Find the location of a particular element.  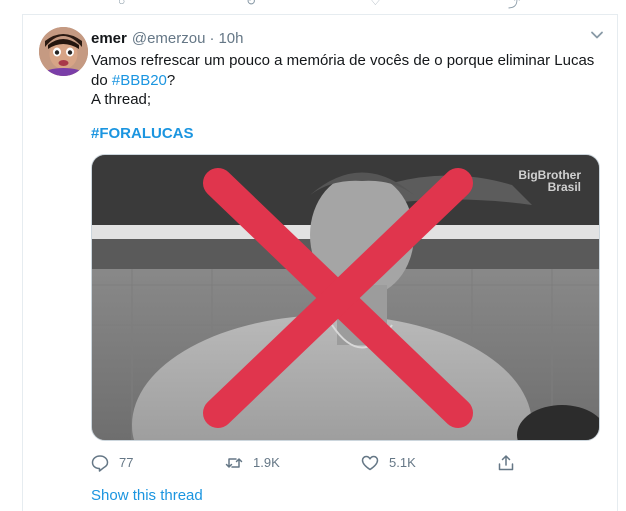

timestamp: 10h is located at coordinates (230, 38).